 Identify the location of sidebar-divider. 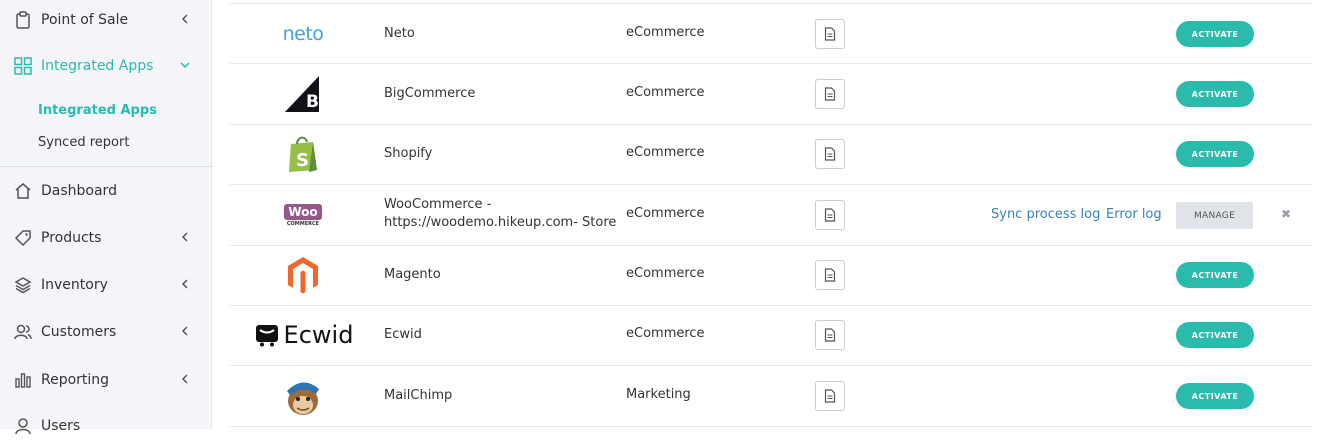
(106, 166).